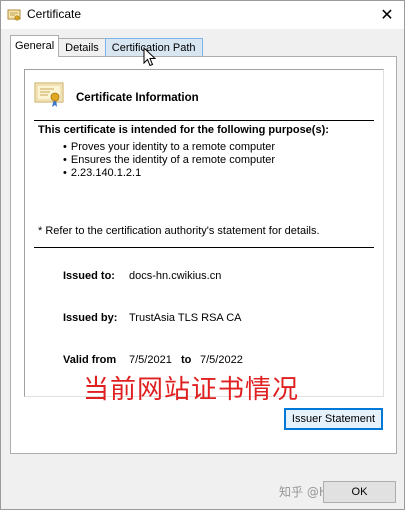  I want to click on close-button: ✕, so click(387, 15).